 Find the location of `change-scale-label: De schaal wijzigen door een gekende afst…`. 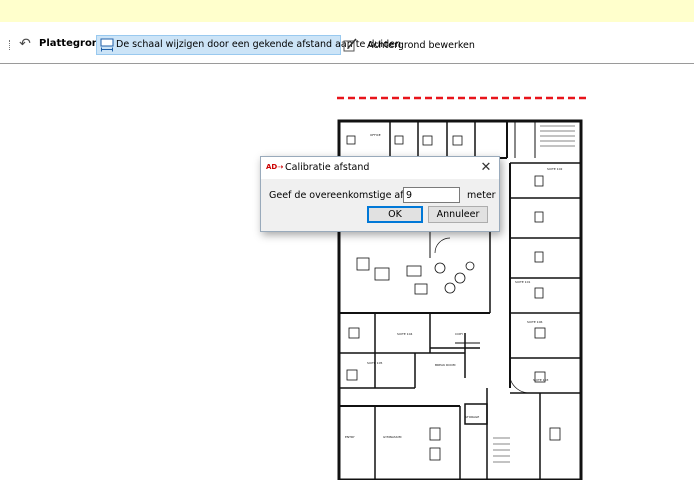

change-scale-label: De schaal wijzigen door een gekende afst… is located at coordinates (258, 44).